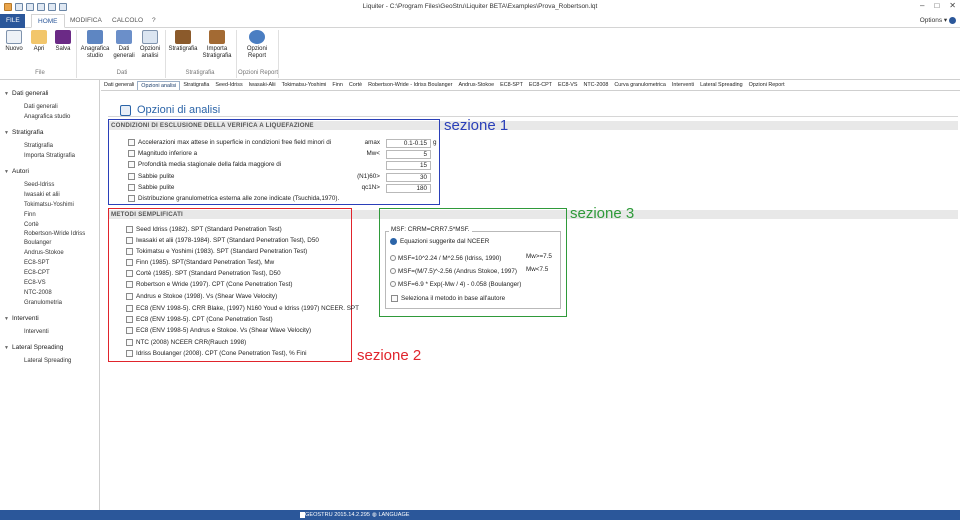  Describe the element at coordinates (49, 215) in the screenshot. I see `sidebar-item-finn: Finn` at that location.